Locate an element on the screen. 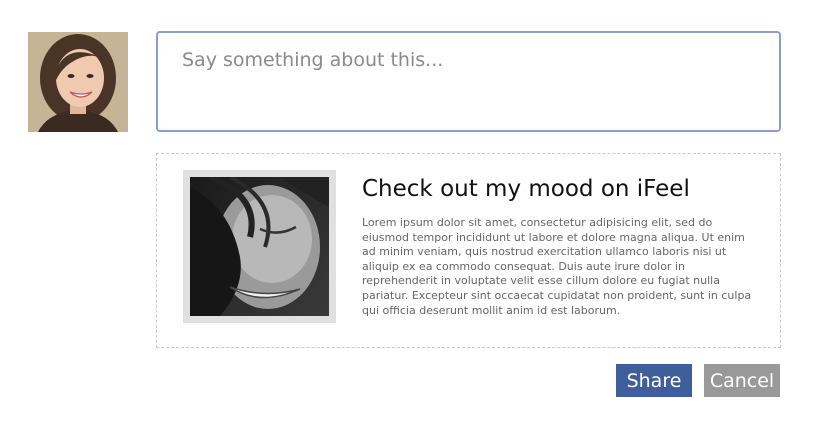  user-avatar is located at coordinates (78, 82).